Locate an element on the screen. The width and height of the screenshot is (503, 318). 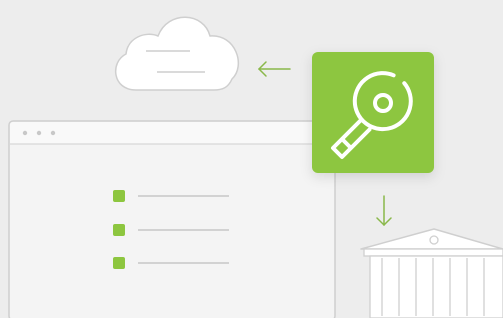
bank-building-icon is located at coordinates (431, 273).